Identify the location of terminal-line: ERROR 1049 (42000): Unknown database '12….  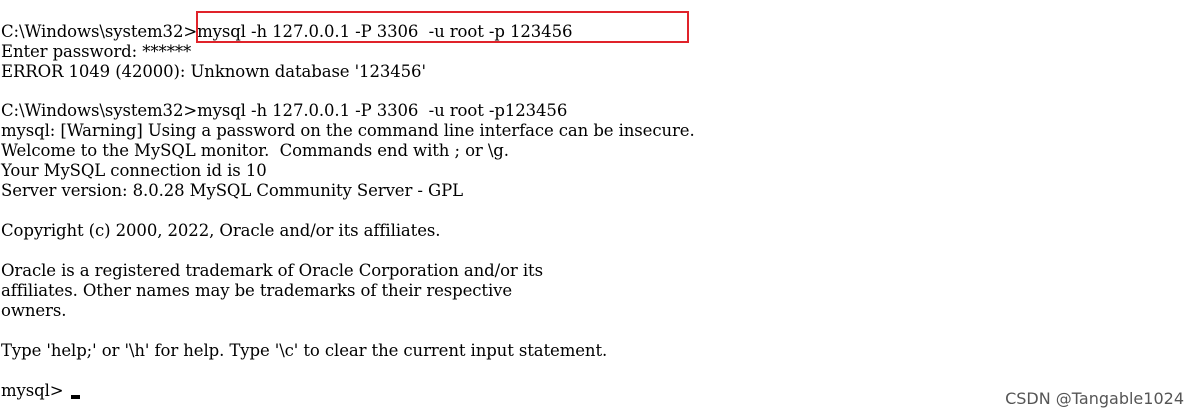
(213, 71).